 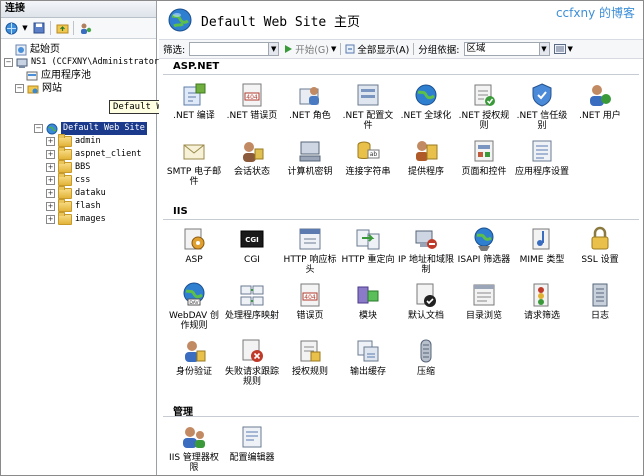 What do you see at coordinates (78, 9) in the screenshot?
I see `connections-title: 连接` at bounding box center [78, 9].